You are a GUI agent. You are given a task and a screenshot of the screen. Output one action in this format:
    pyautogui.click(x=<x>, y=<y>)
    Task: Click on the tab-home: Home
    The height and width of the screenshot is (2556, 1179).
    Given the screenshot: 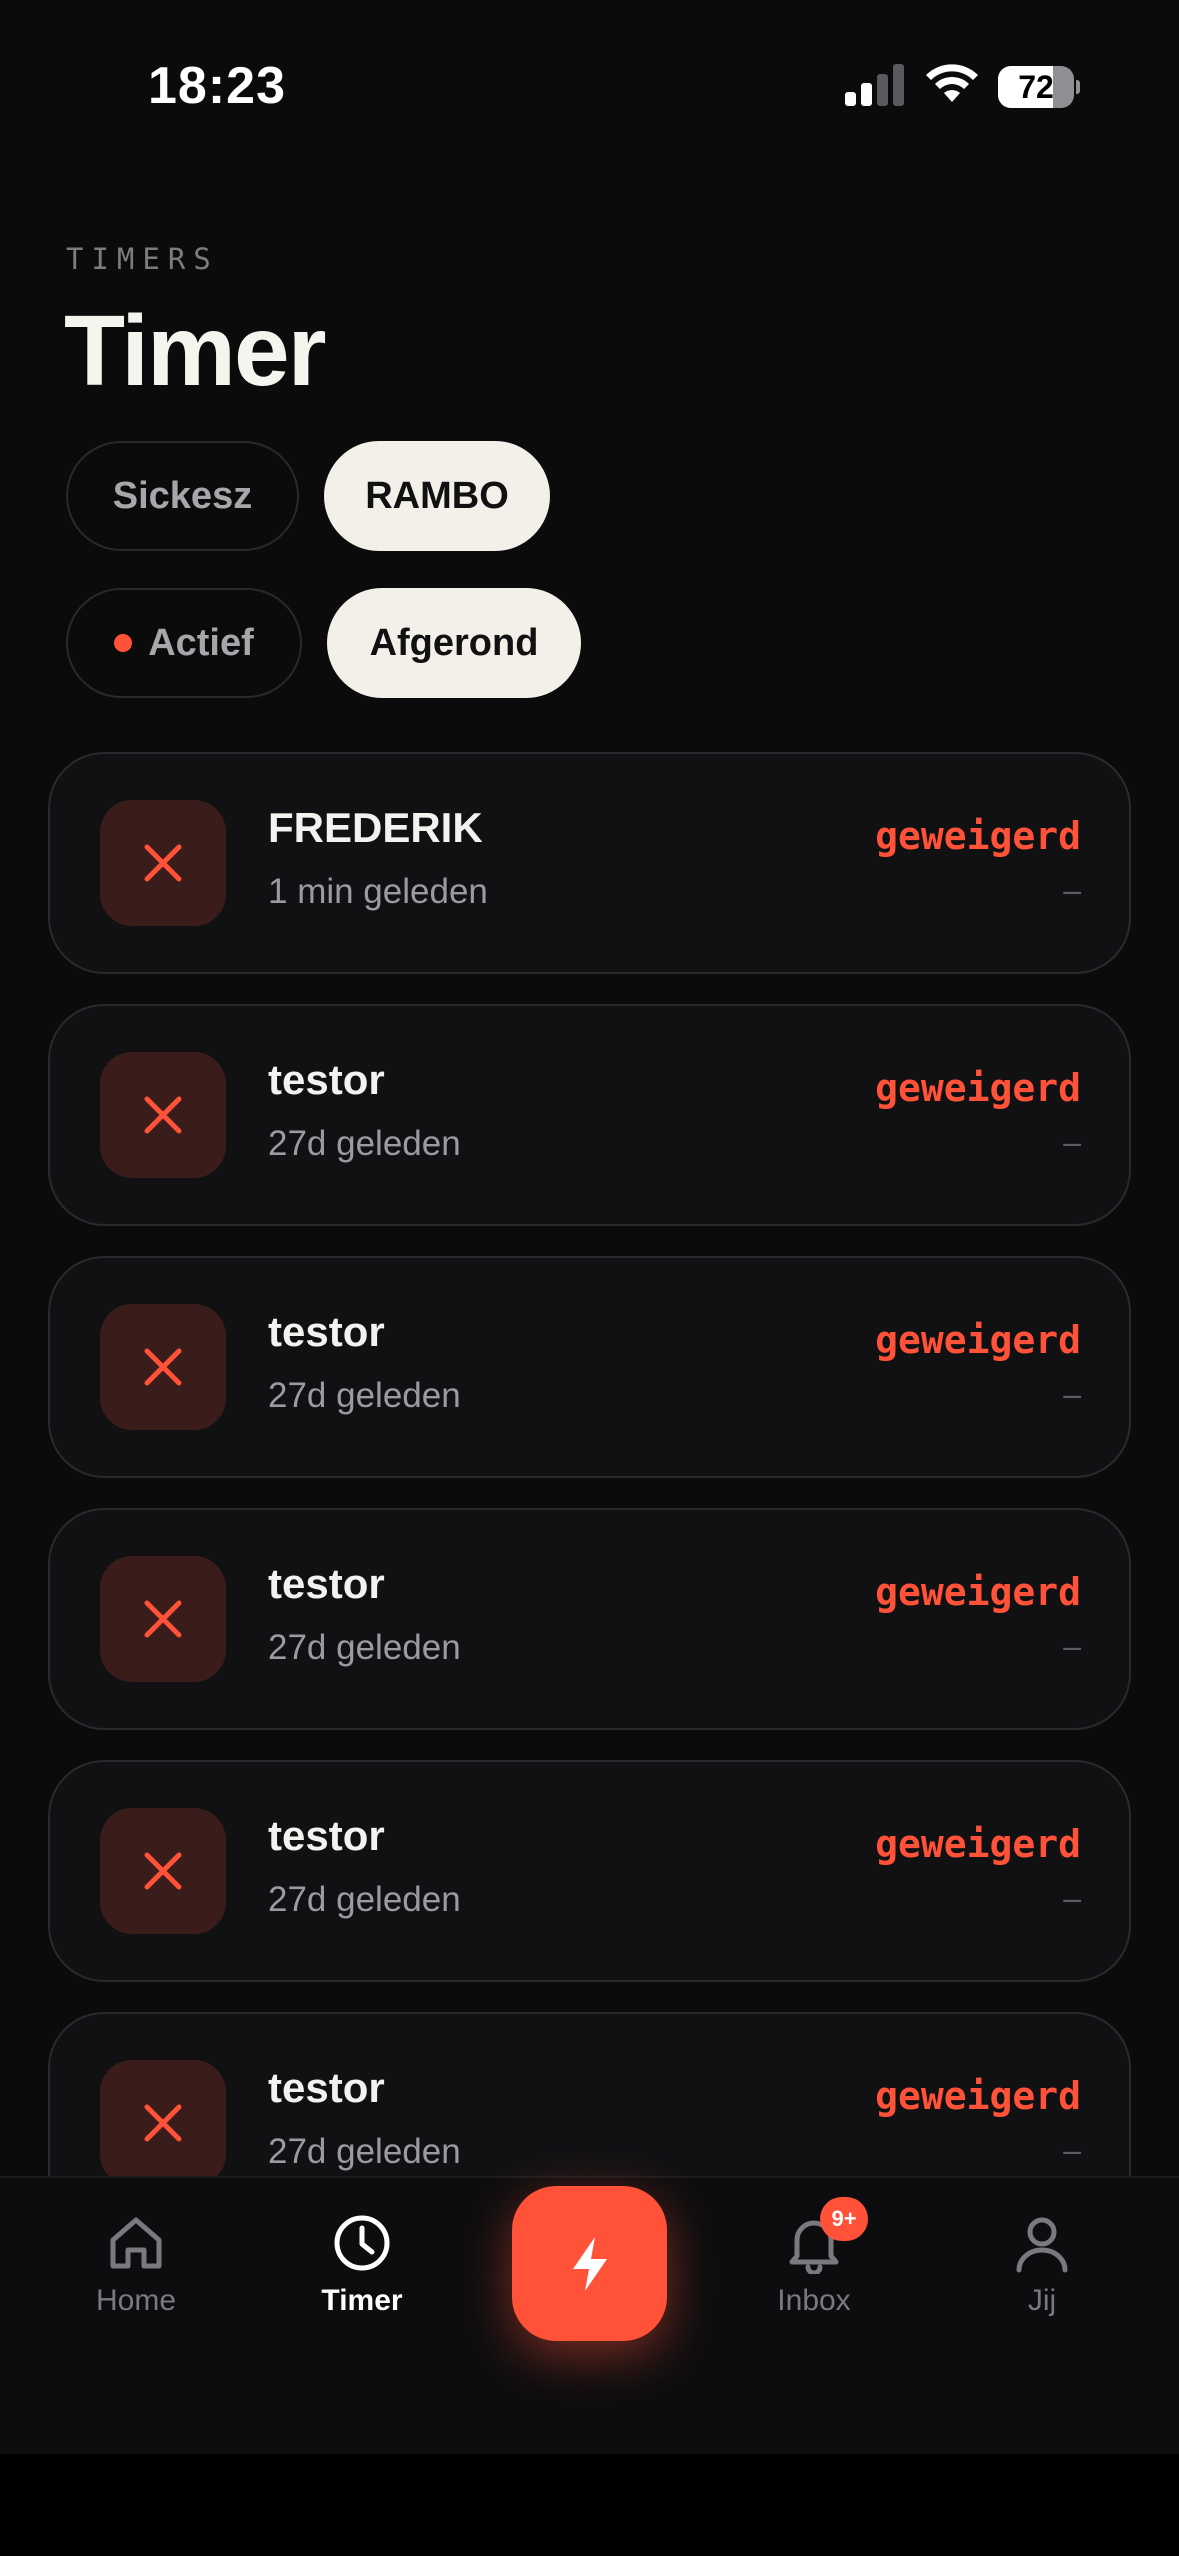 What is the action you would take?
    pyautogui.click(x=136, y=2277)
    